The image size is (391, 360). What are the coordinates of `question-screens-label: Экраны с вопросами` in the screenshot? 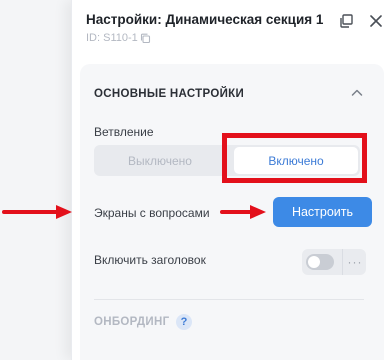 It's located at (152, 213).